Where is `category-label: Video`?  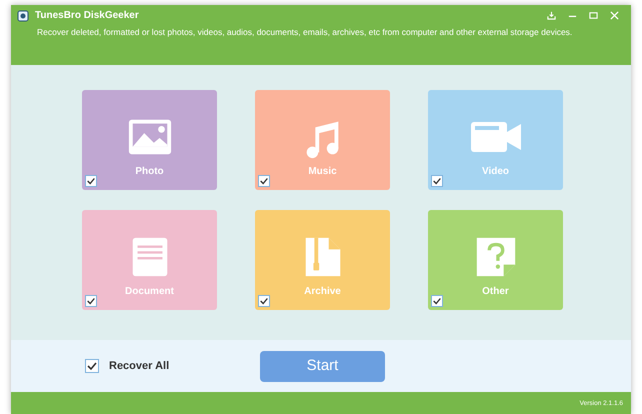 category-label: Video is located at coordinates (496, 172).